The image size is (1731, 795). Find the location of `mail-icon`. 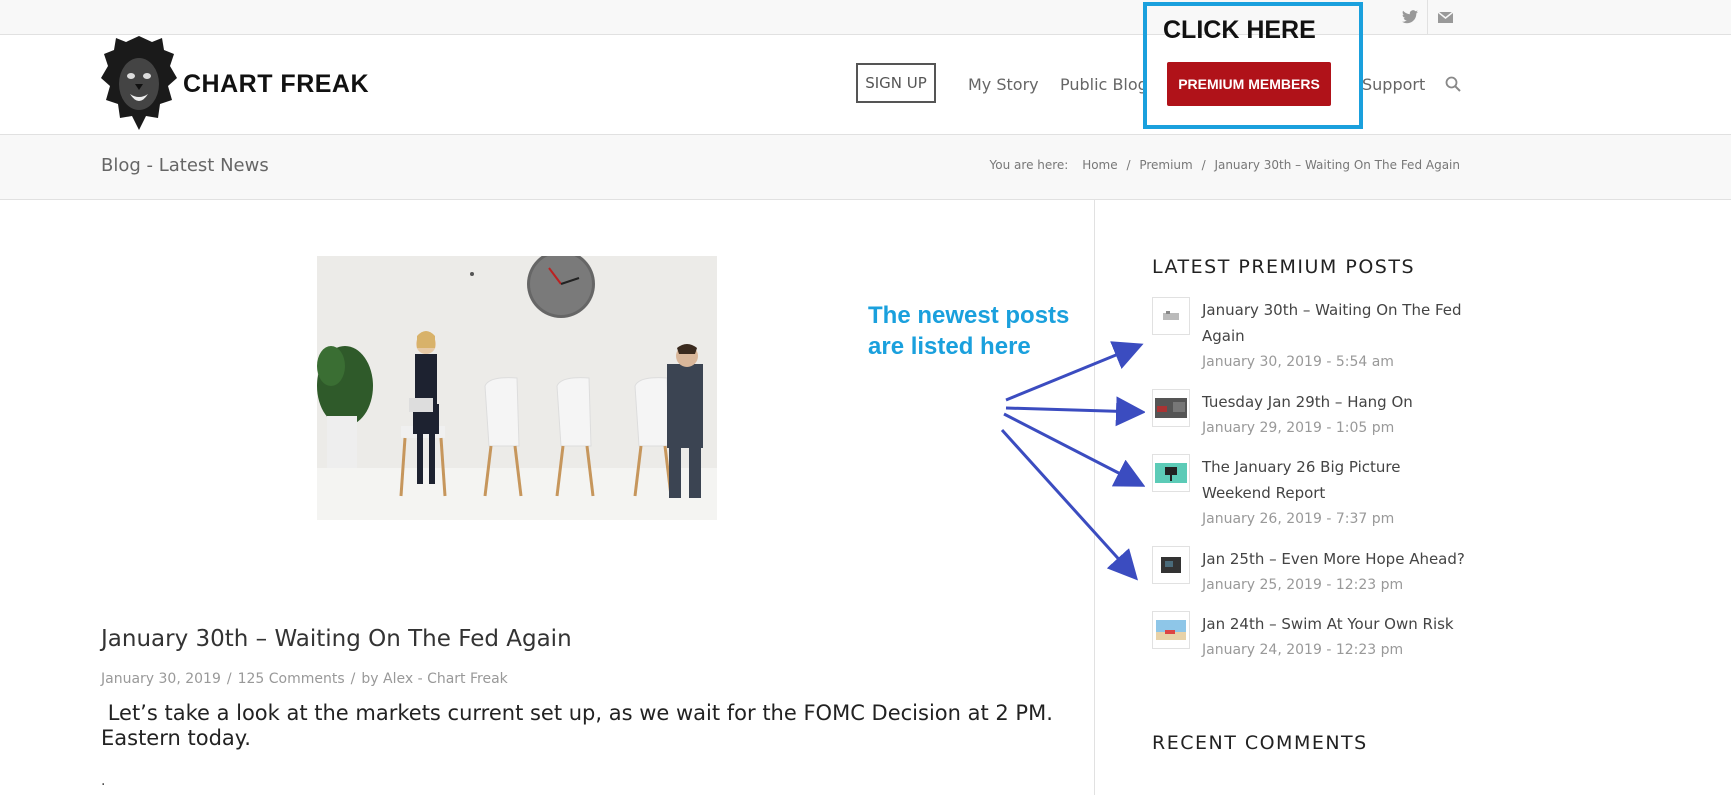

mail-icon is located at coordinates (1445, 17).